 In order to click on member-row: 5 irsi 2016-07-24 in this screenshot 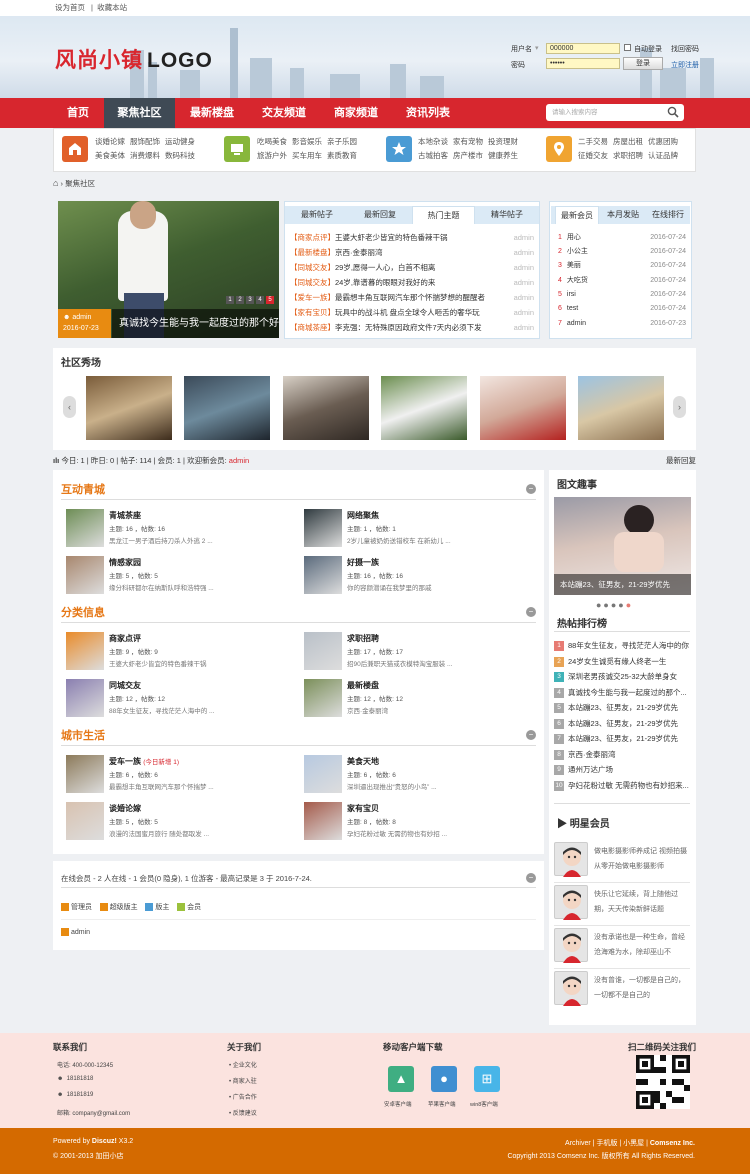, I will do `click(622, 295)`.